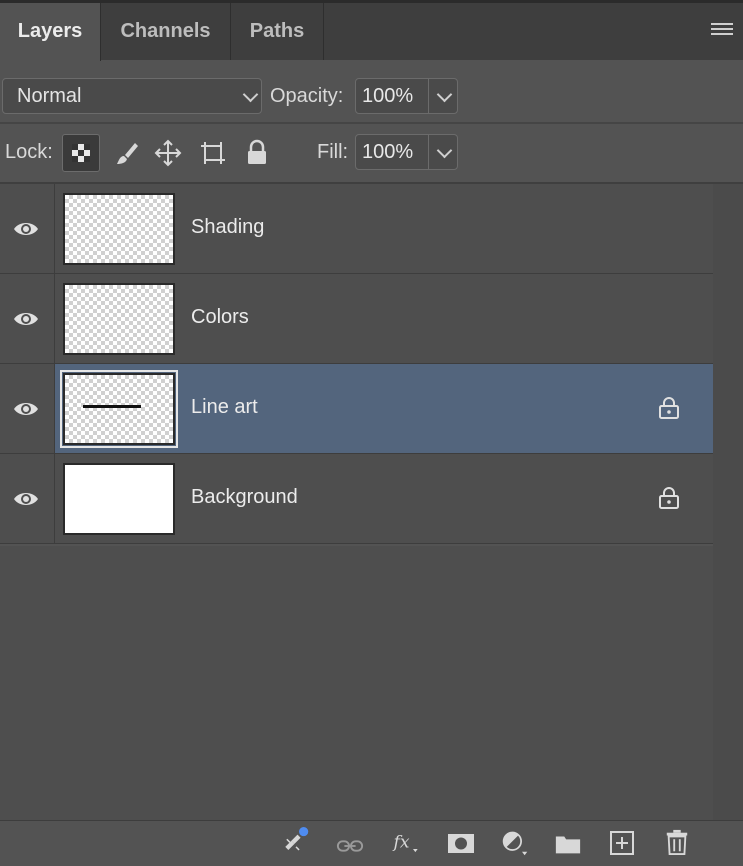 The width and height of the screenshot is (743, 866). What do you see at coordinates (166, 31) in the screenshot?
I see `tab-channels: Channels` at bounding box center [166, 31].